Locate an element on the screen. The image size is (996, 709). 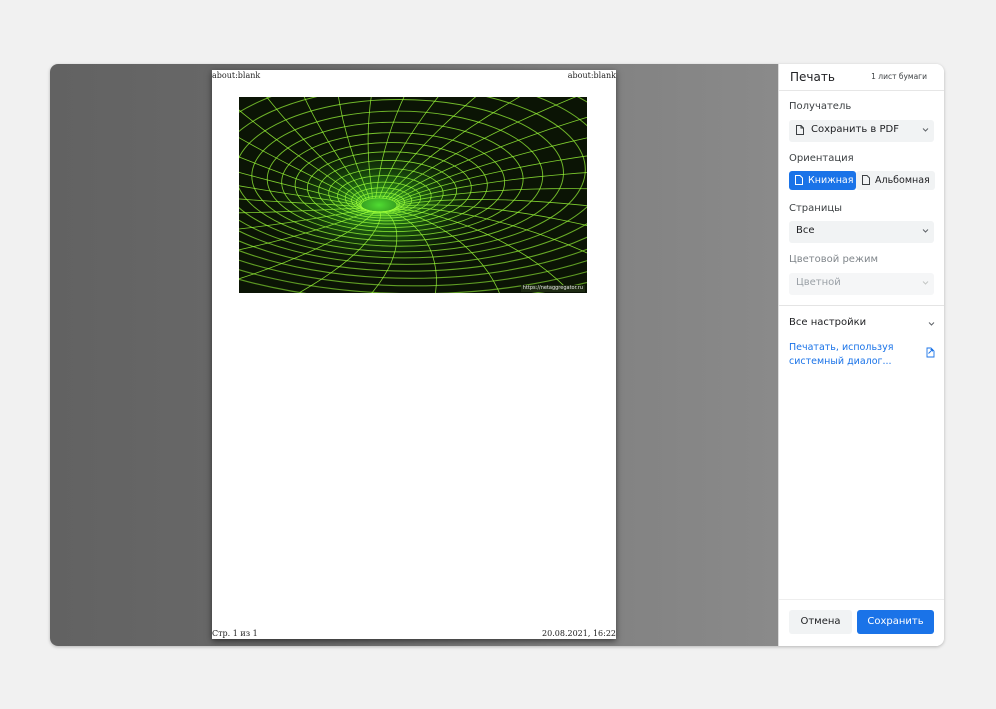
destination-value: Сохранить в PDF is located at coordinates (855, 129).